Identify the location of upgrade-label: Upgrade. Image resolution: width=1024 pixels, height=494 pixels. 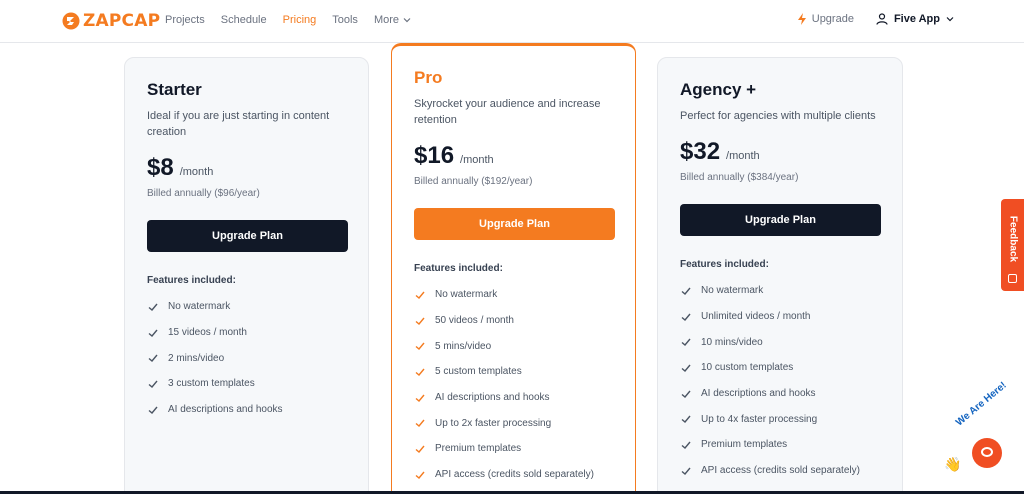
(832, 19).